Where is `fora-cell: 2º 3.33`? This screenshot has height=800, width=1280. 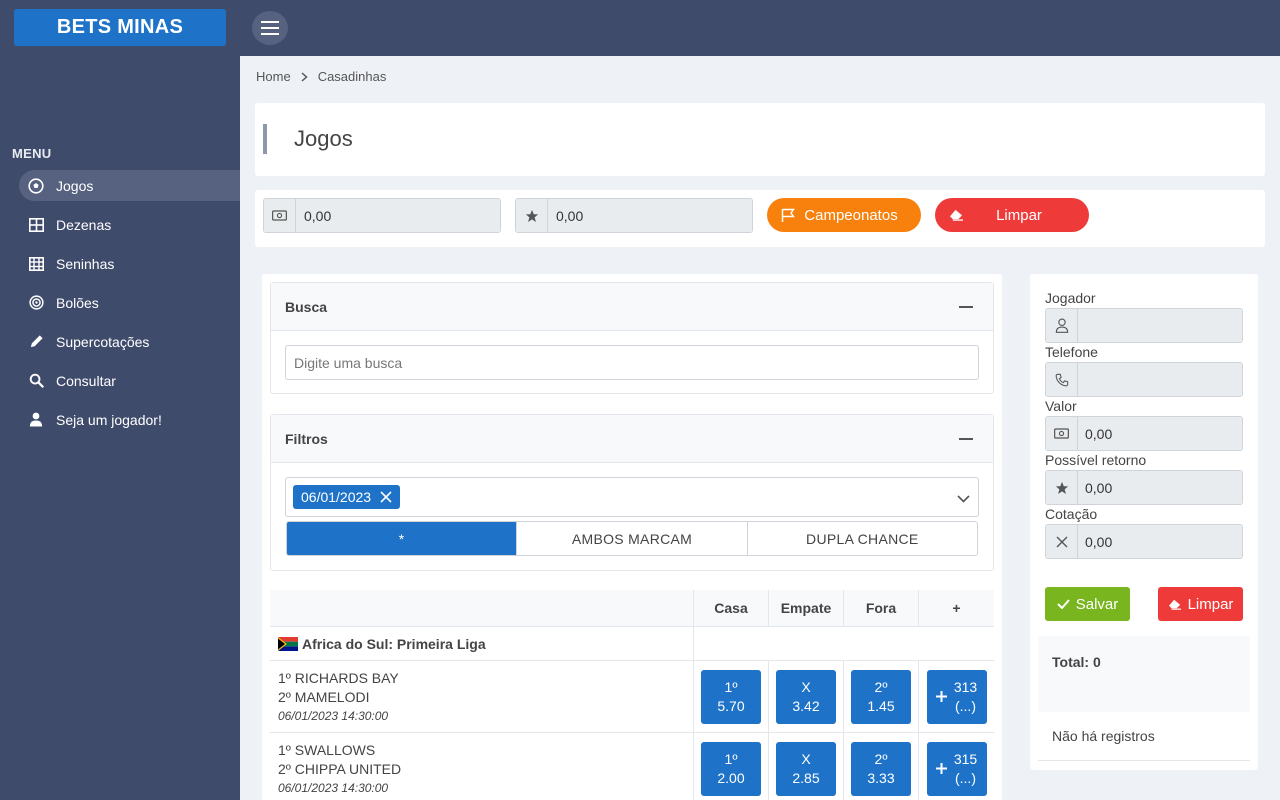 fora-cell: 2º 3.33 is located at coordinates (881, 766).